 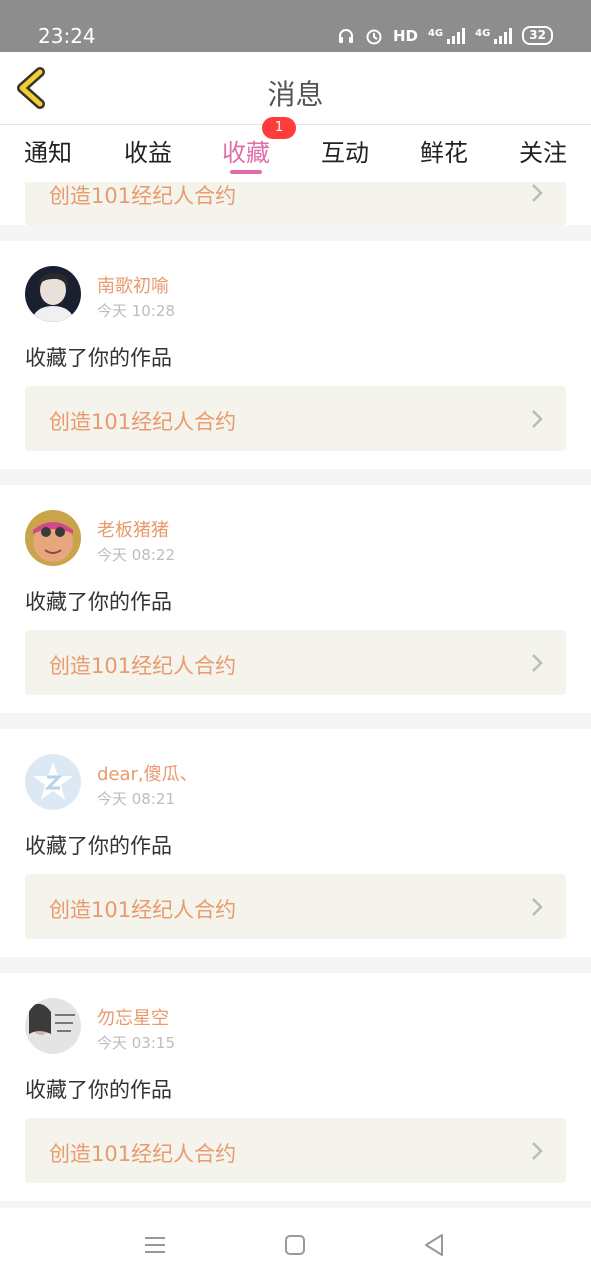 I want to click on menu-button, so click(x=155, y=1245).